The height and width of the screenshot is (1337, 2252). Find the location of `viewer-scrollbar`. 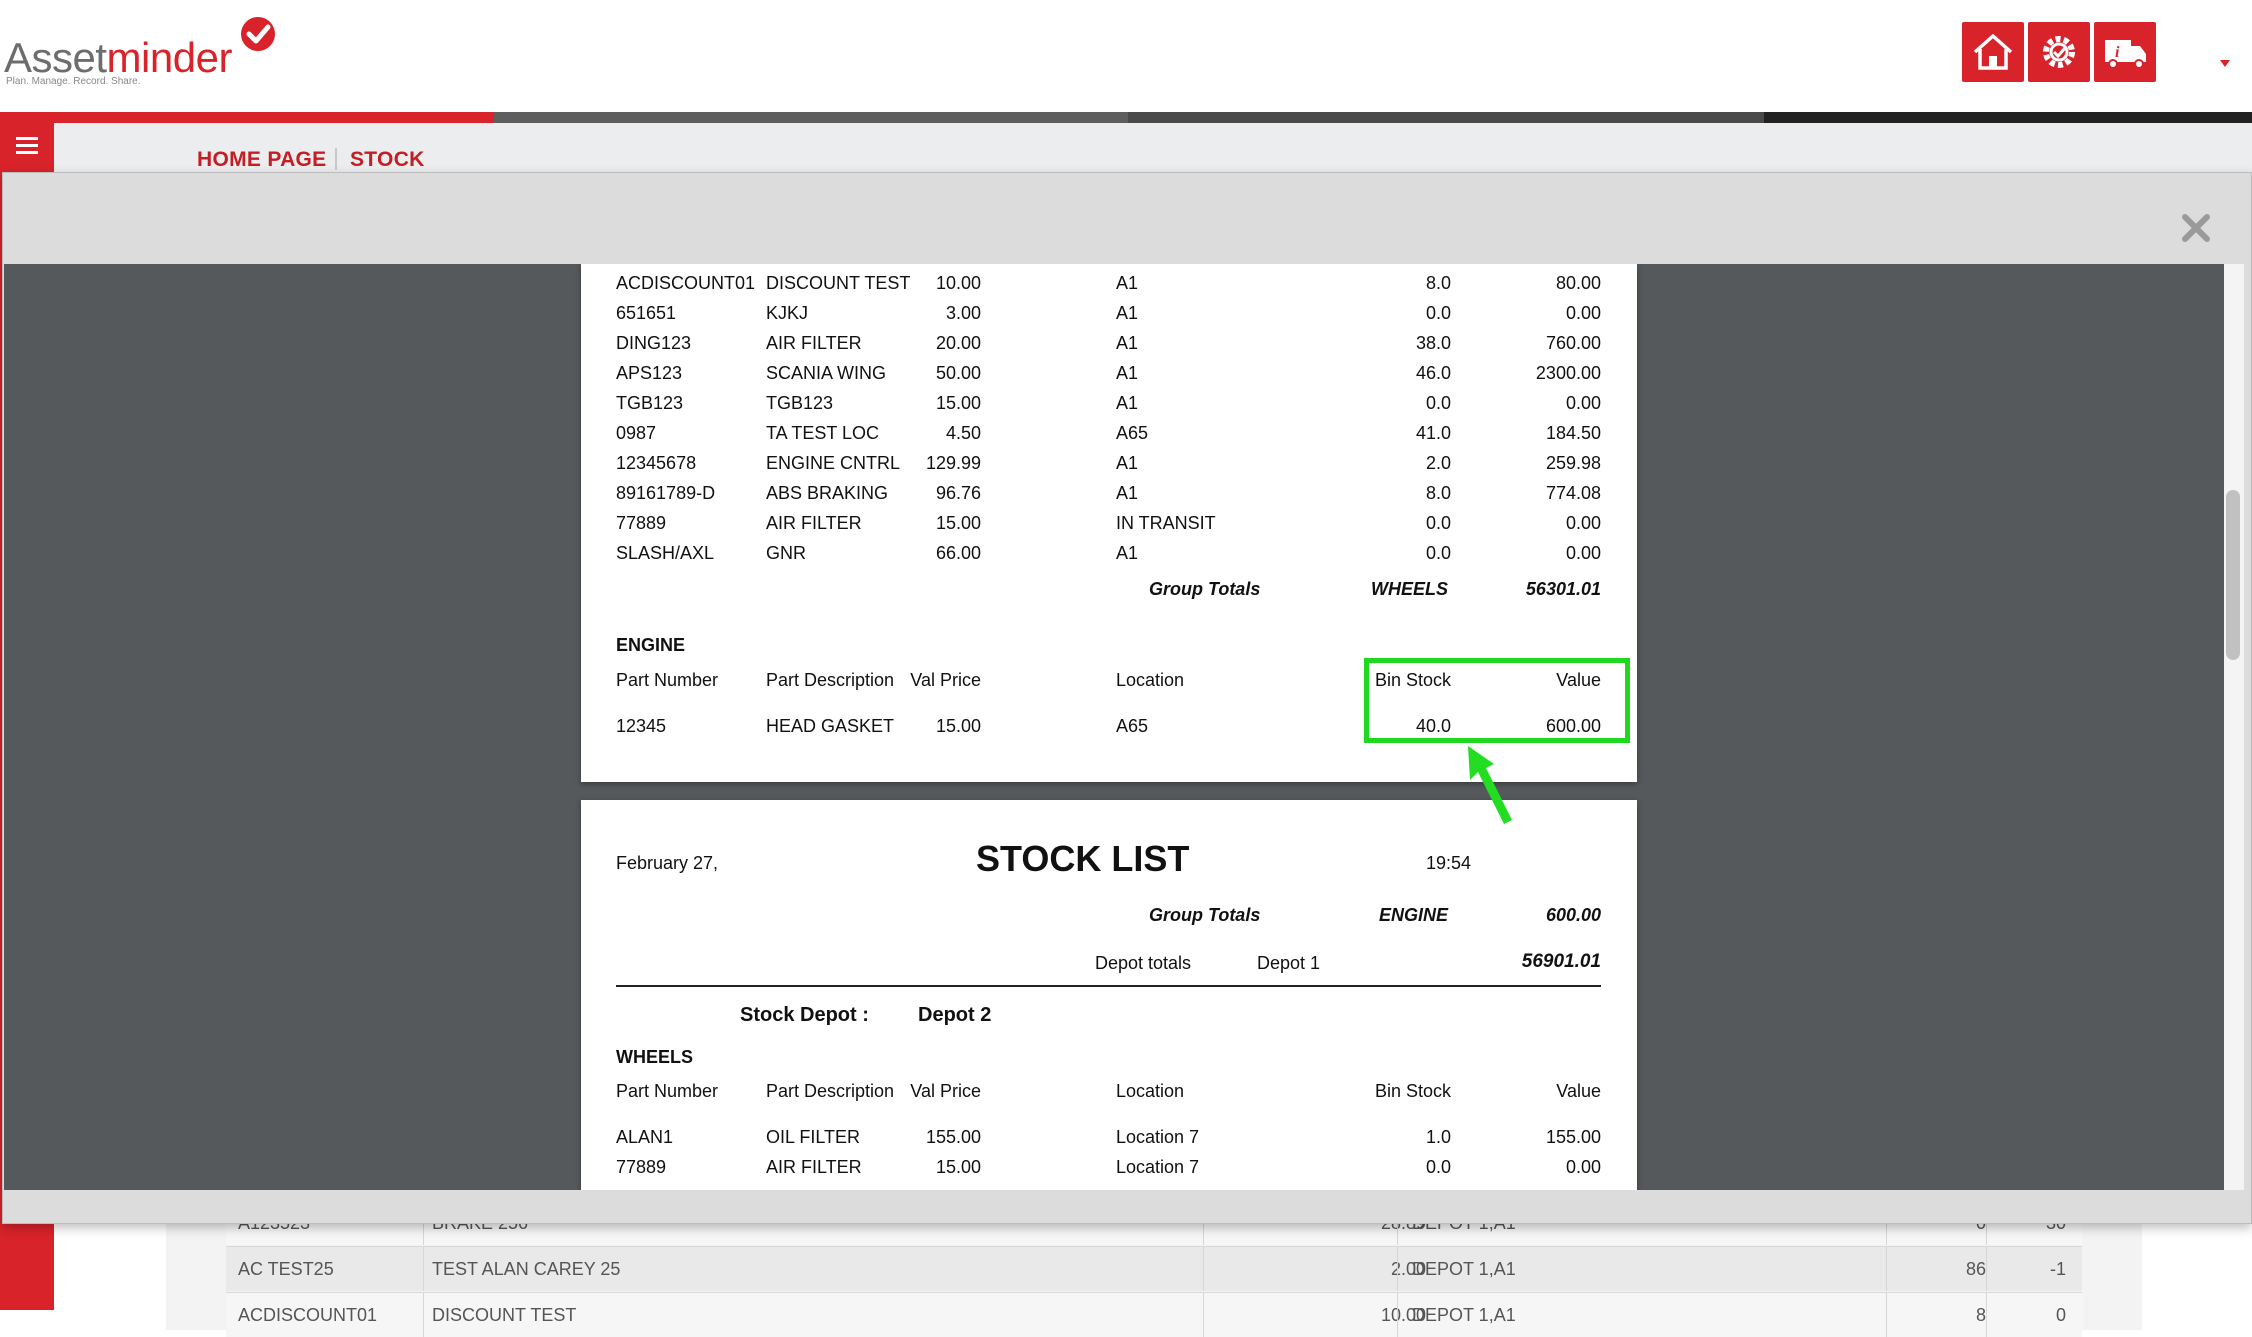

viewer-scrollbar is located at coordinates (2234, 727).